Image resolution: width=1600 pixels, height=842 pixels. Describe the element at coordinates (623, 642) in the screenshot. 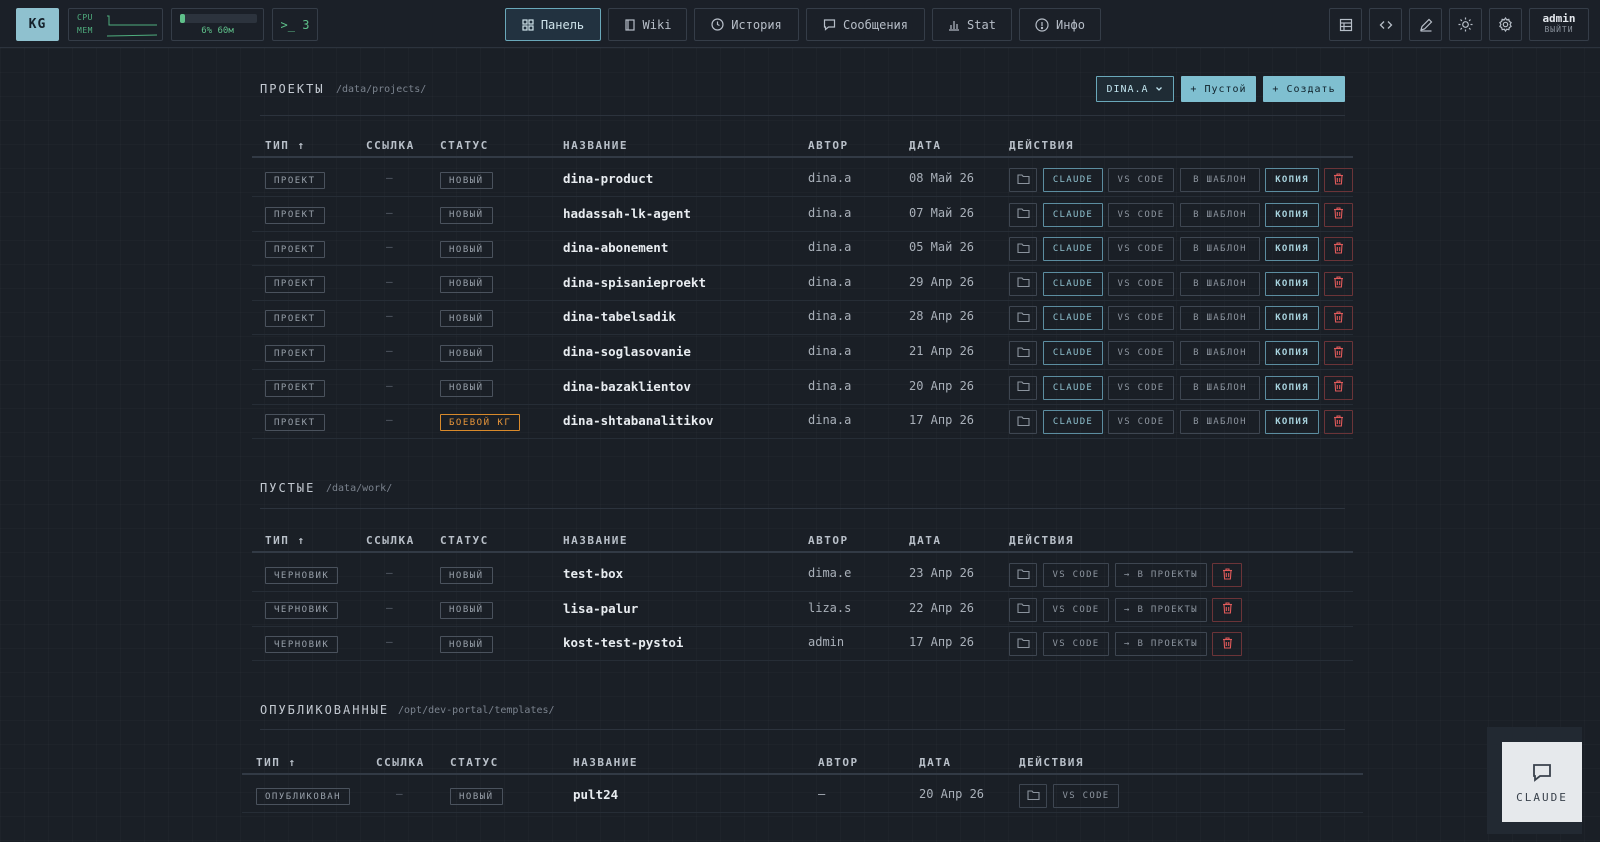

I see `project-name: kost-test-pystoi` at that location.